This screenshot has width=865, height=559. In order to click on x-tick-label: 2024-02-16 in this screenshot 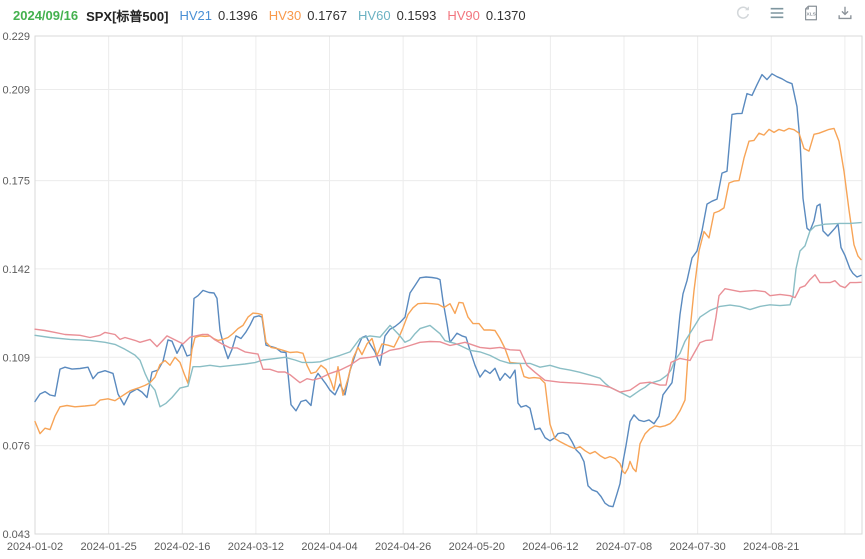, I will do `click(182, 547)`.